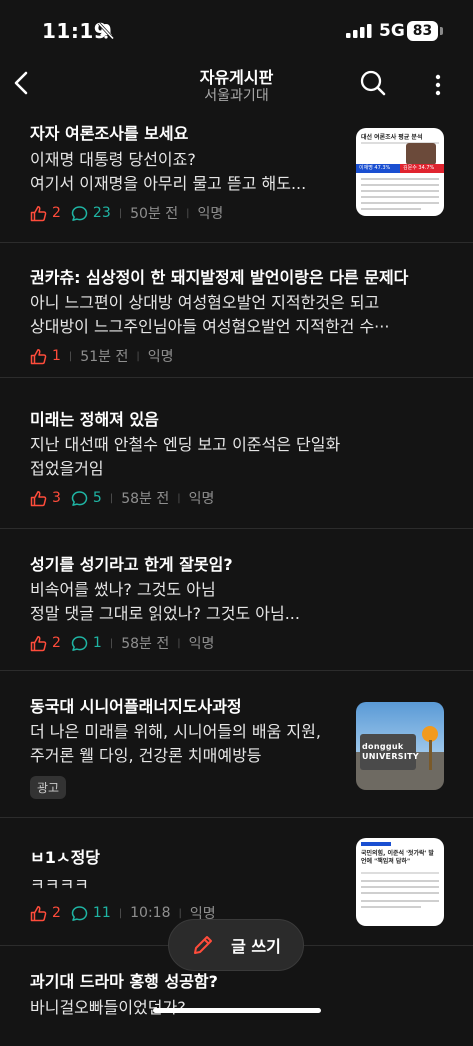 This screenshot has height=1046, width=473. What do you see at coordinates (136, 706) in the screenshot?
I see `ad-title: 동국대 시니어플래너지도사과정` at bounding box center [136, 706].